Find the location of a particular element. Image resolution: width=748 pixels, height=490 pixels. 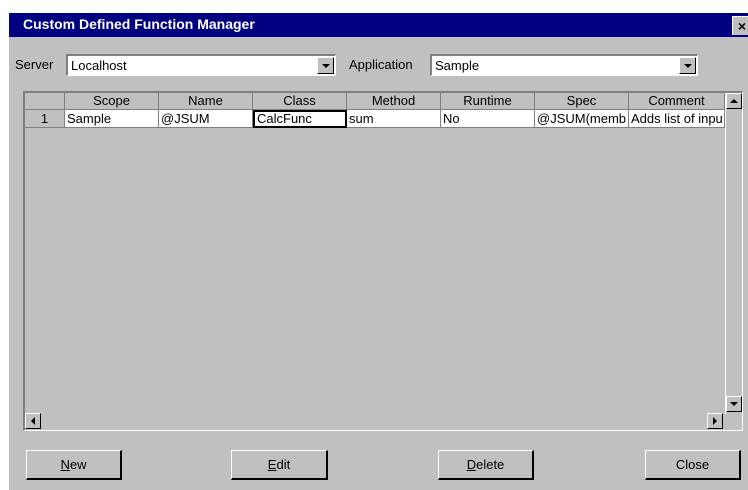

edit-button: Edit is located at coordinates (279, 465).